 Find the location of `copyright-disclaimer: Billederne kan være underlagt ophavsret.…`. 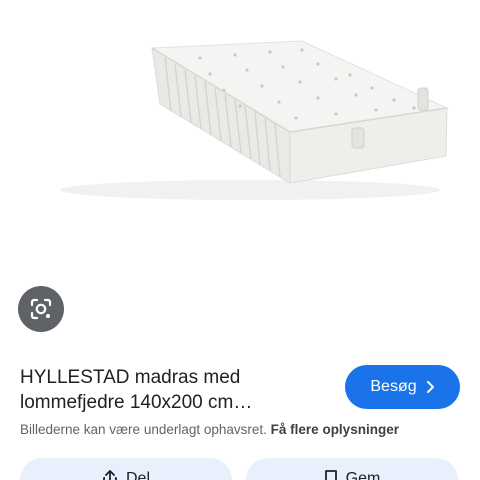

copyright-disclaimer: Billederne kan være underlagt ophavsret.… is located at coordinates (245, 430).